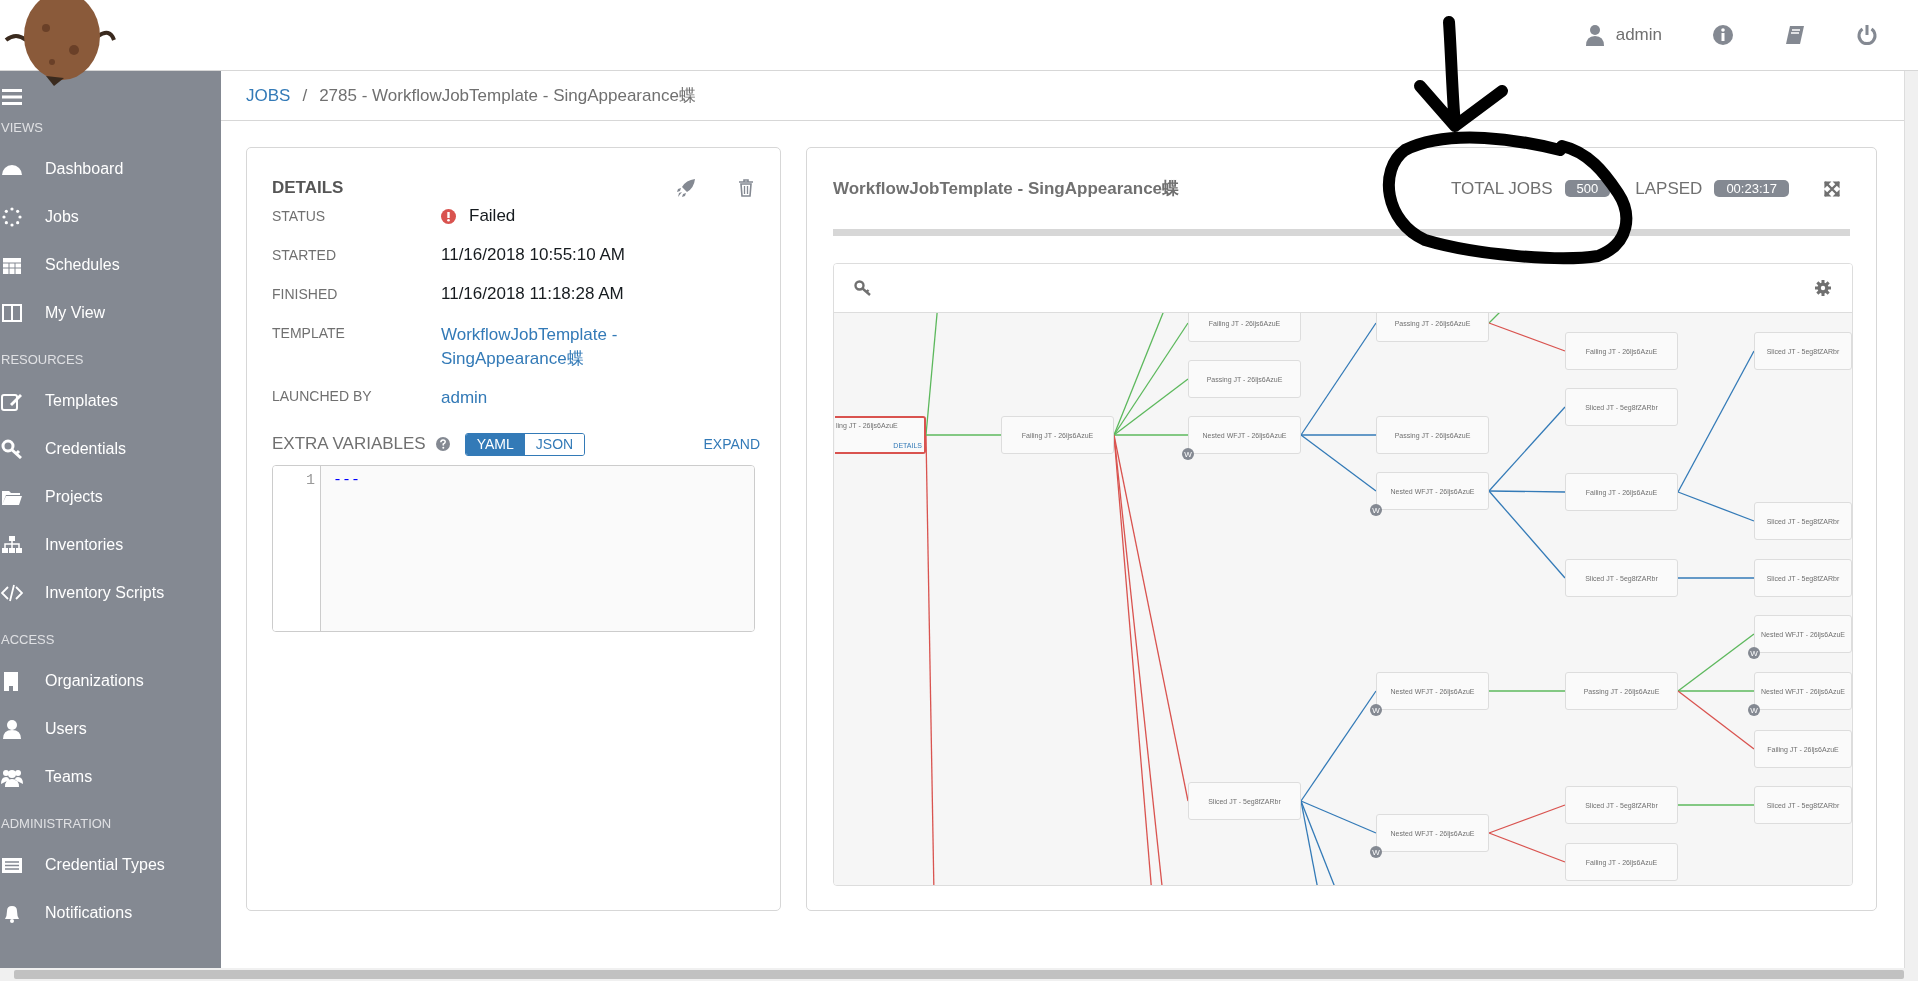 The width and height of the screenshot is (1918, 981). Describe the element at coordinates (448, 216) in the screenshot. I see `error-icon` at that location.